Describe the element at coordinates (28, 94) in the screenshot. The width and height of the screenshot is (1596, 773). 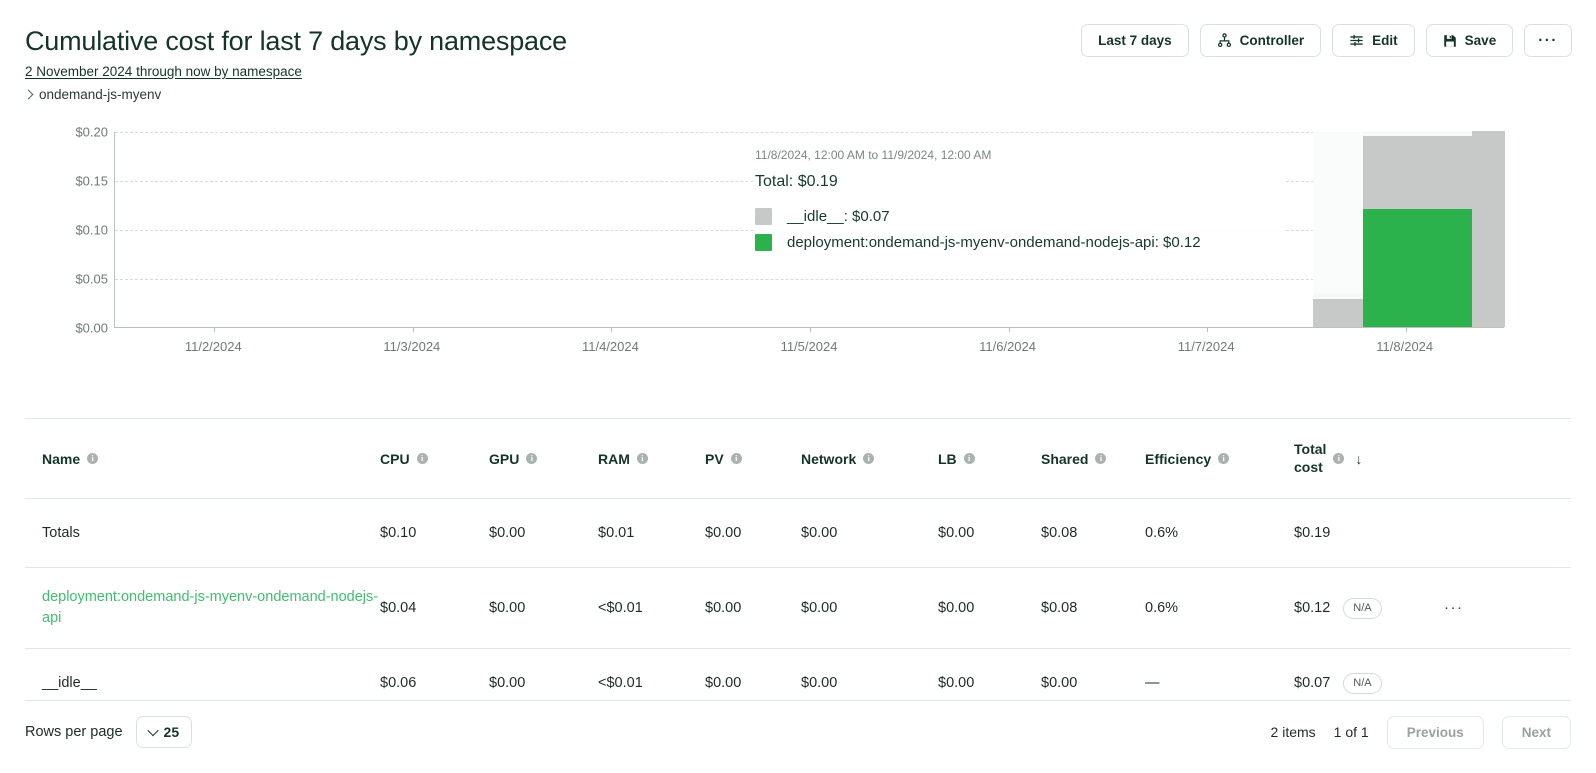
I see `chevron-right-icon` at that location.